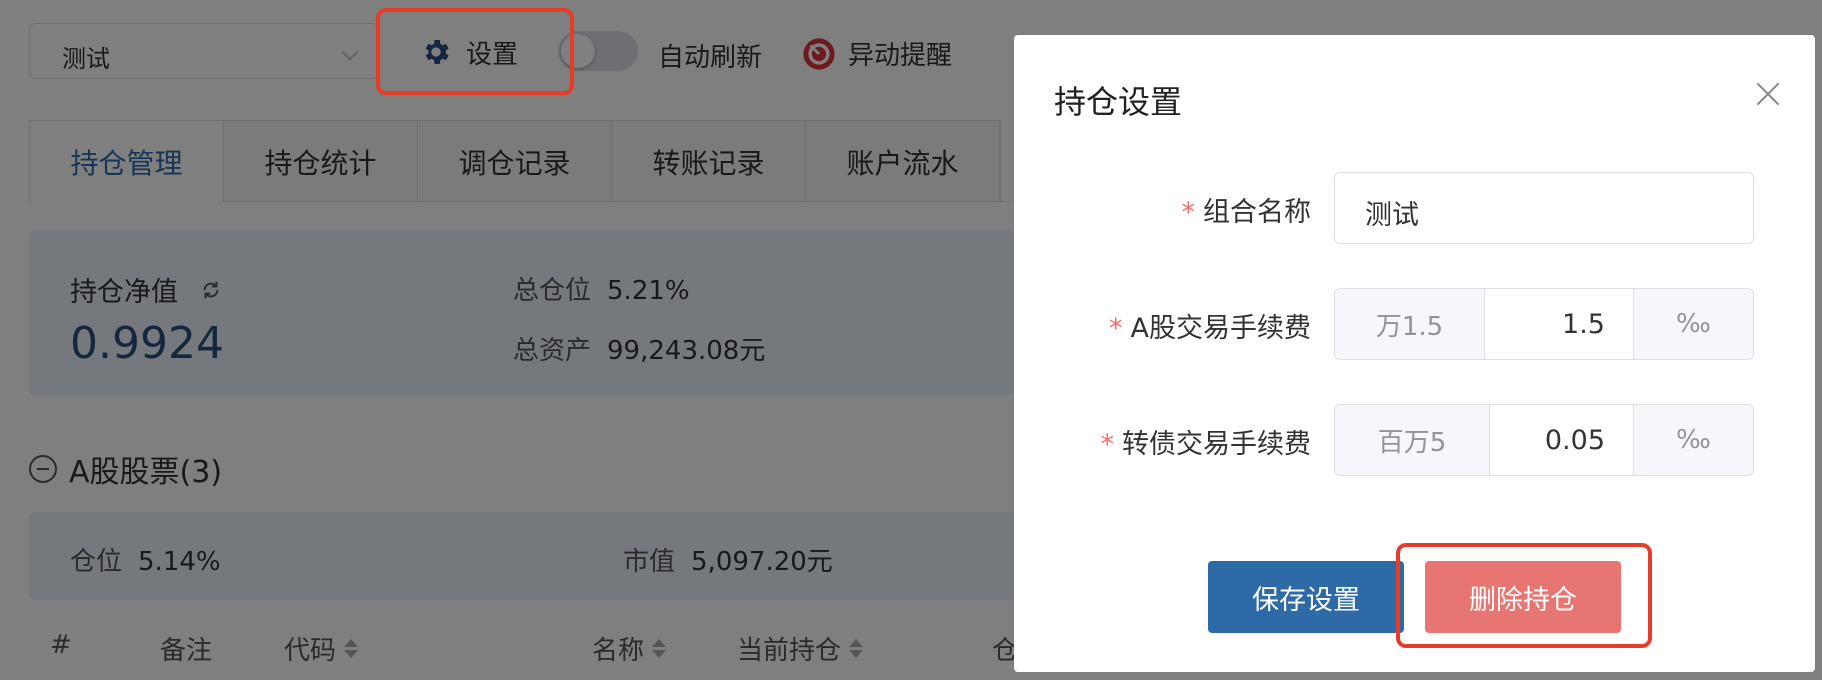  What do you see at coordinates (1216, 444) in the screenshot?
I see `field-label-text: 转债交易手续费` at bounding box center [1216, 444].